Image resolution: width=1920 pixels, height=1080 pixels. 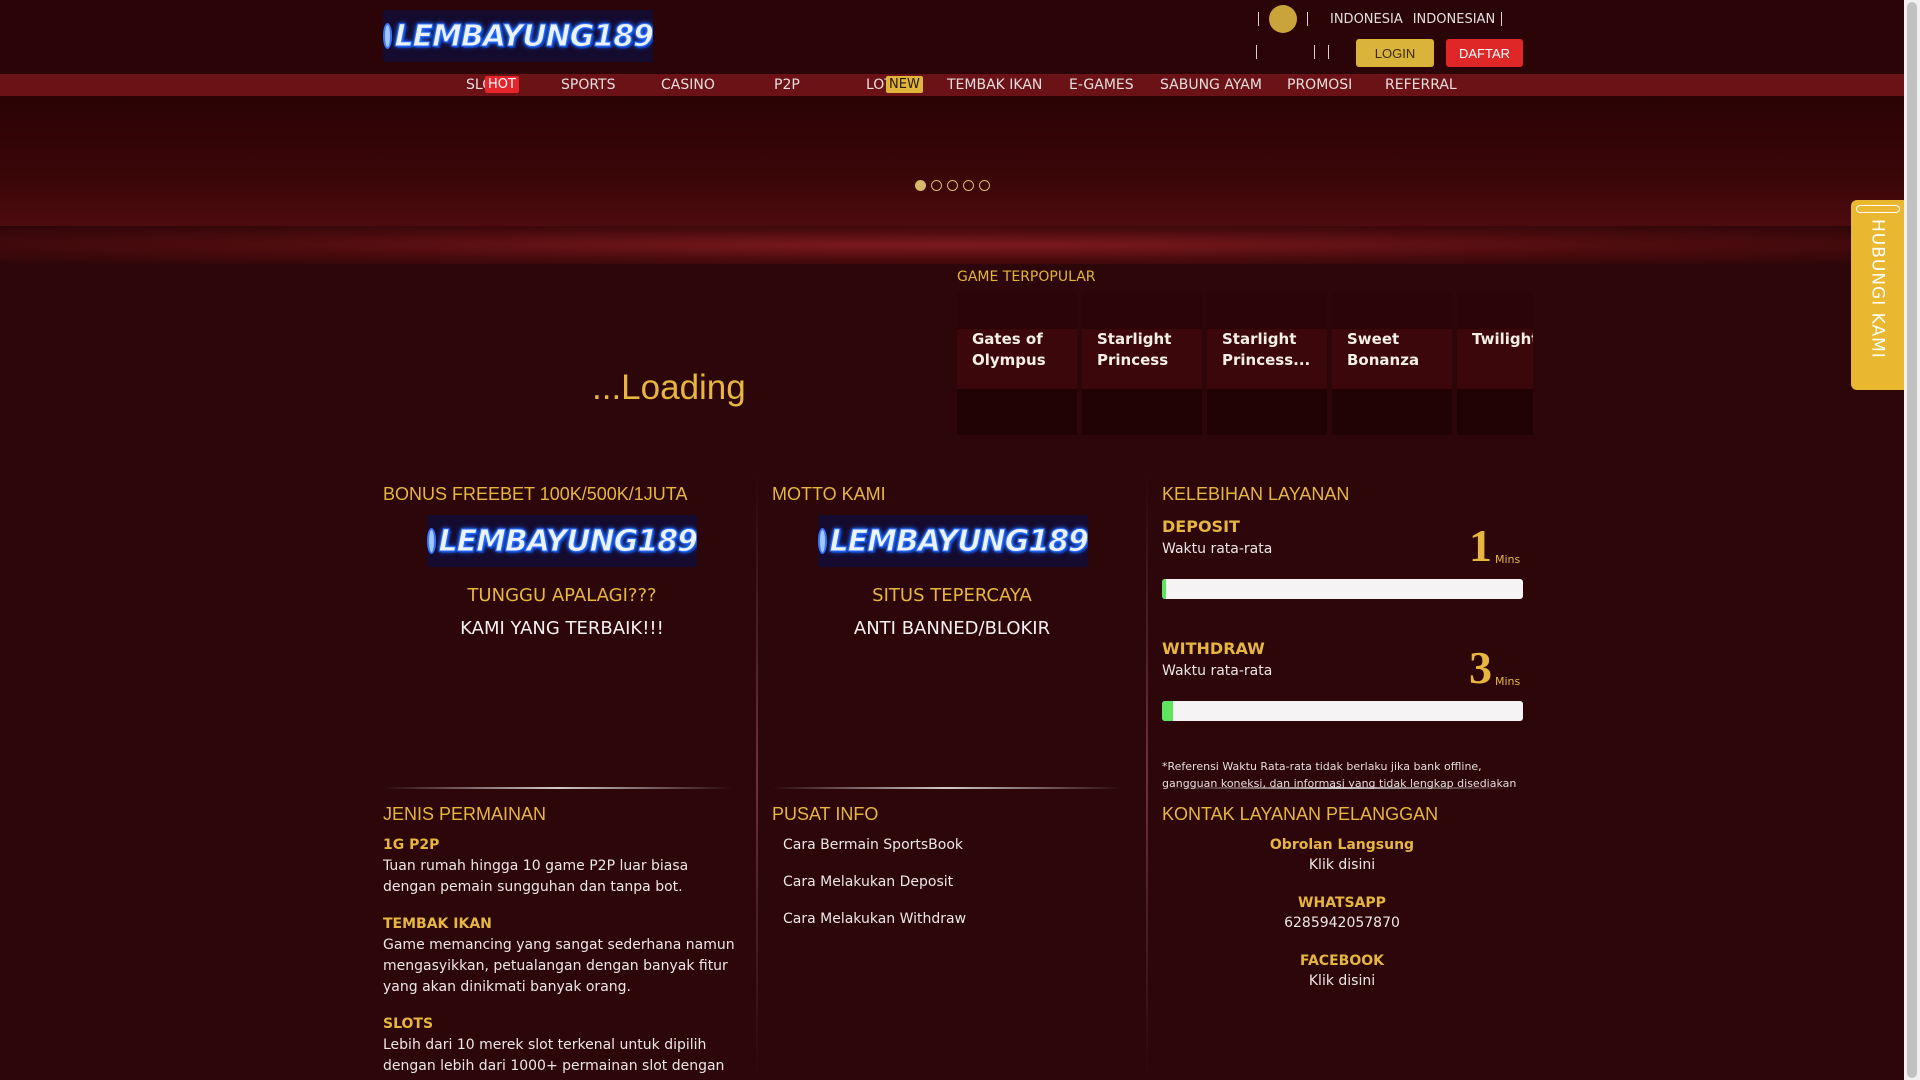 What do you see at coordinates (1342, 981) in the screenshot?
I see `facebook-link: Klik disini` at bounding box center [1342, 981].